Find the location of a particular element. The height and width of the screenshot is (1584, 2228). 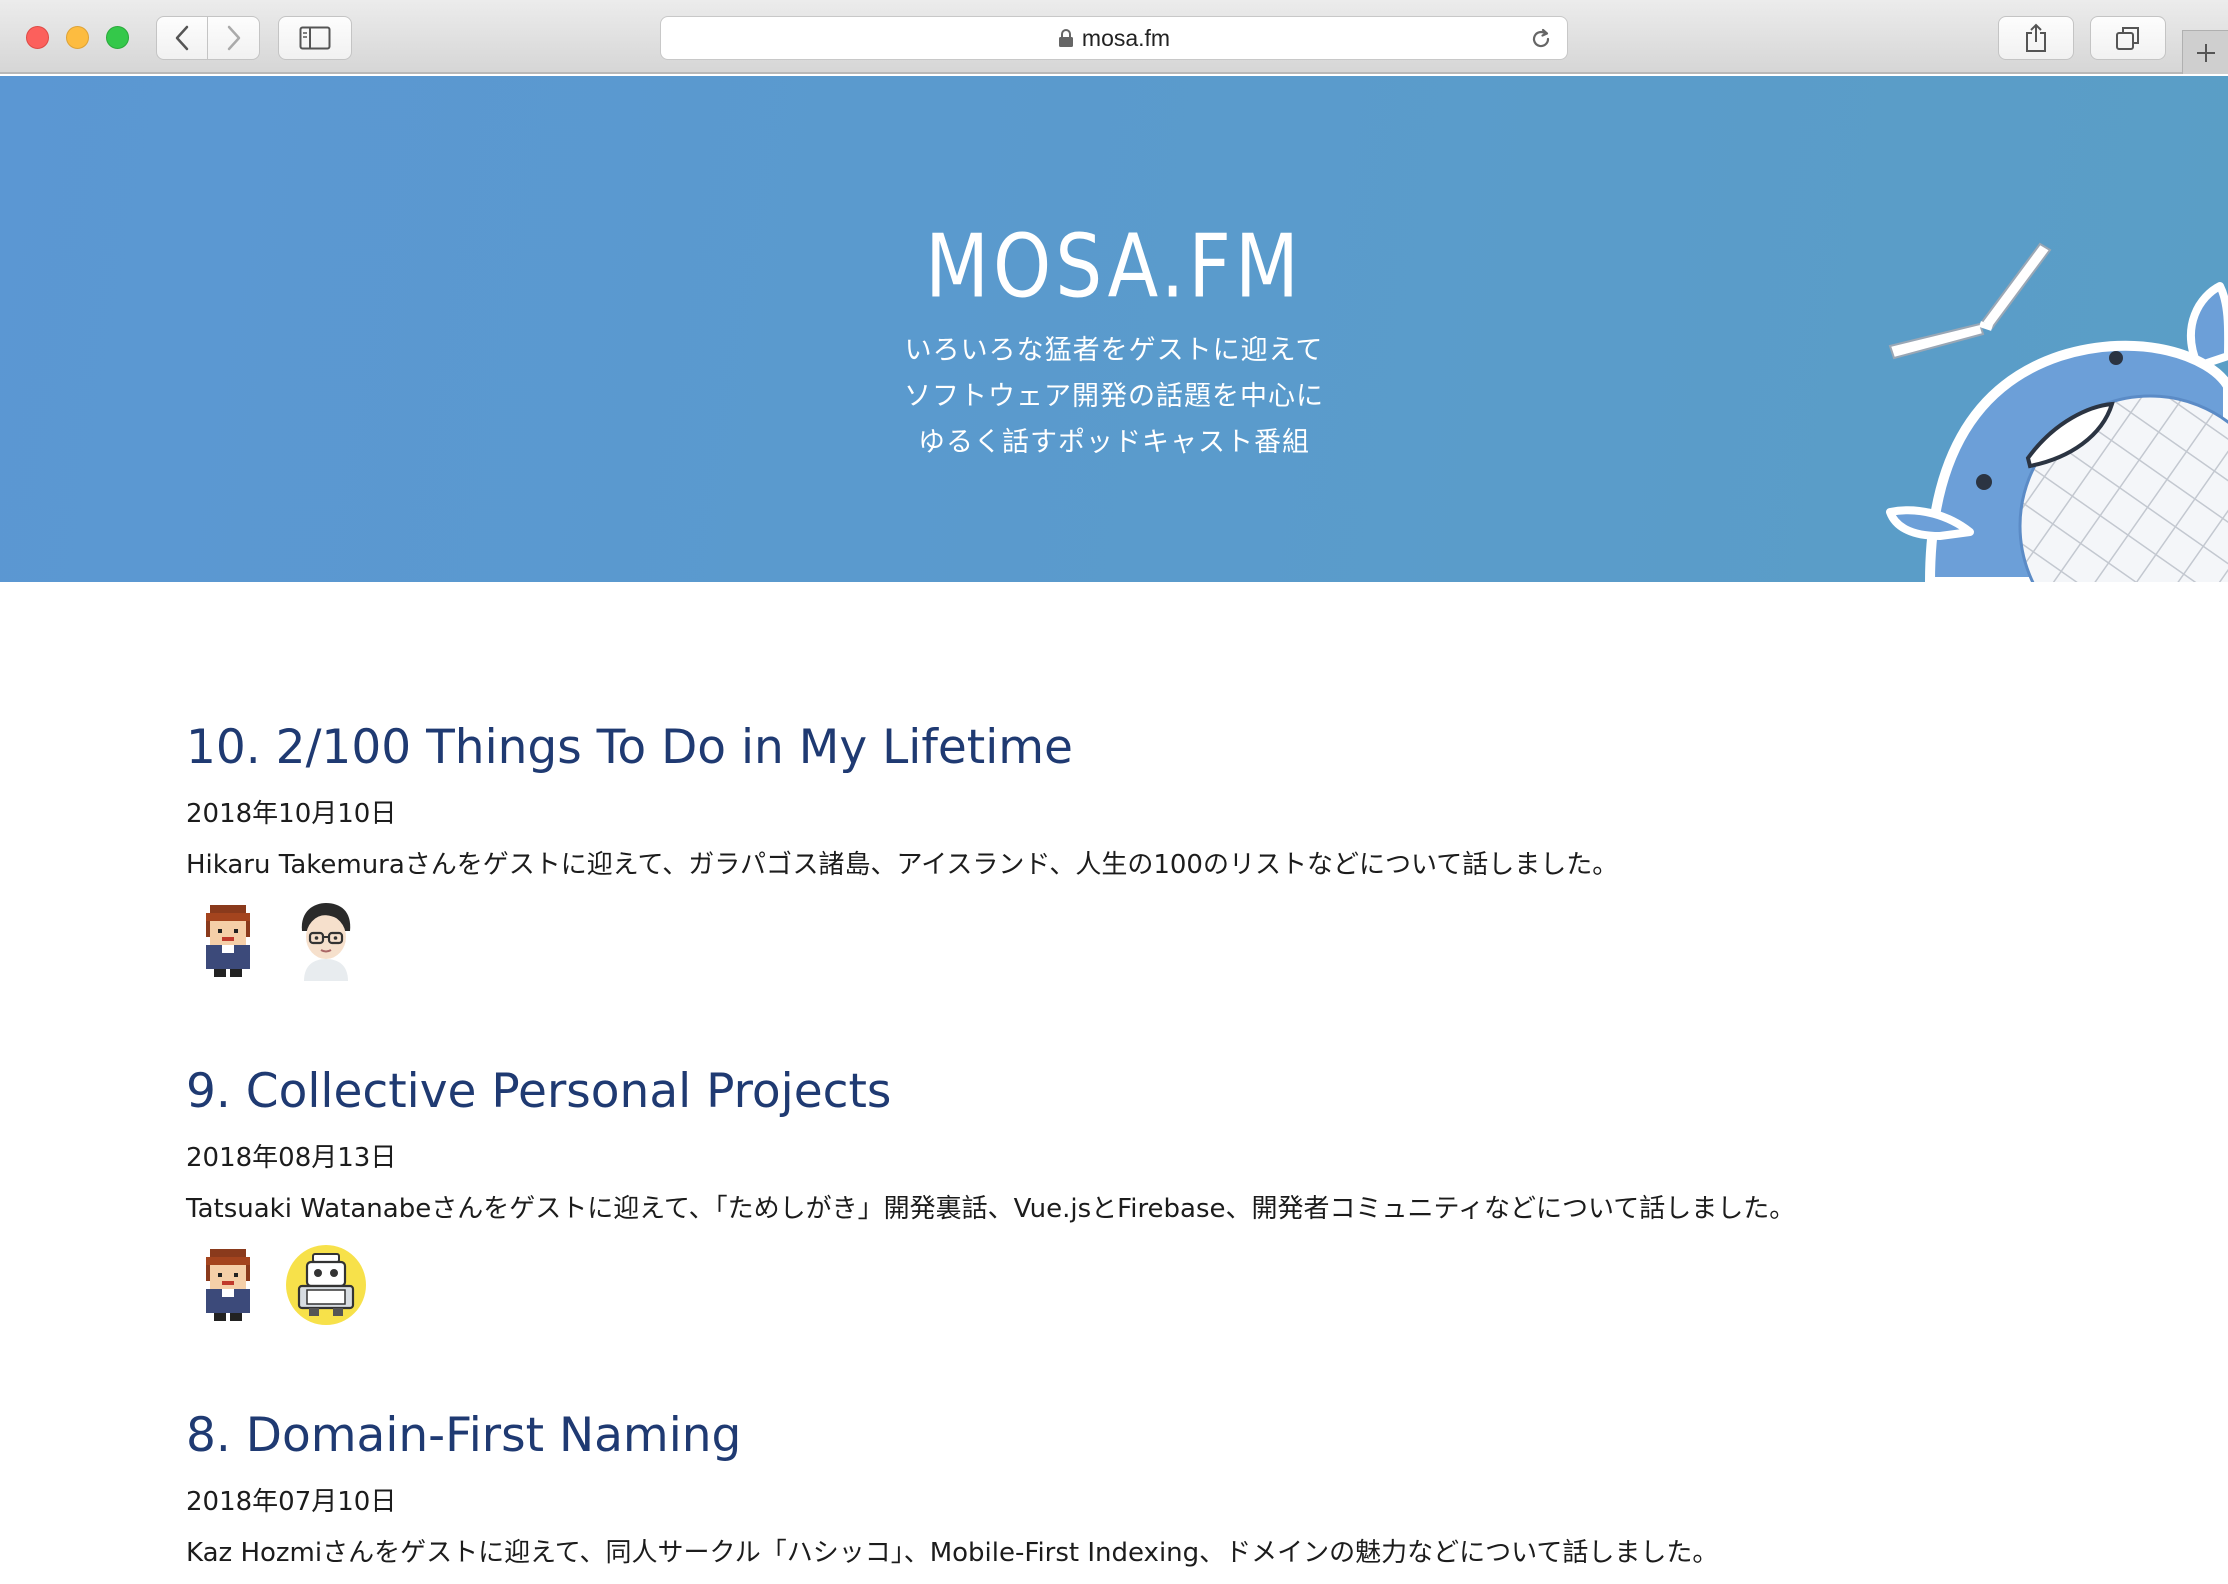

history-navigation is located at coordinates (208, 38).